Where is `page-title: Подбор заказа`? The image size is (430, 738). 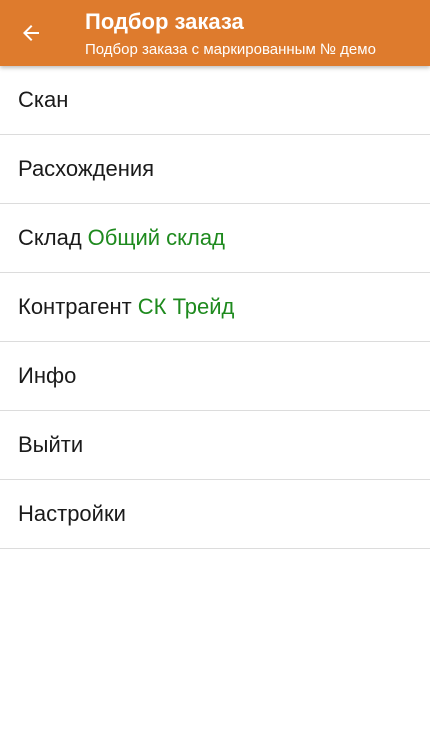
page-title: Подбор заказа is located at coordinates (164, 21).